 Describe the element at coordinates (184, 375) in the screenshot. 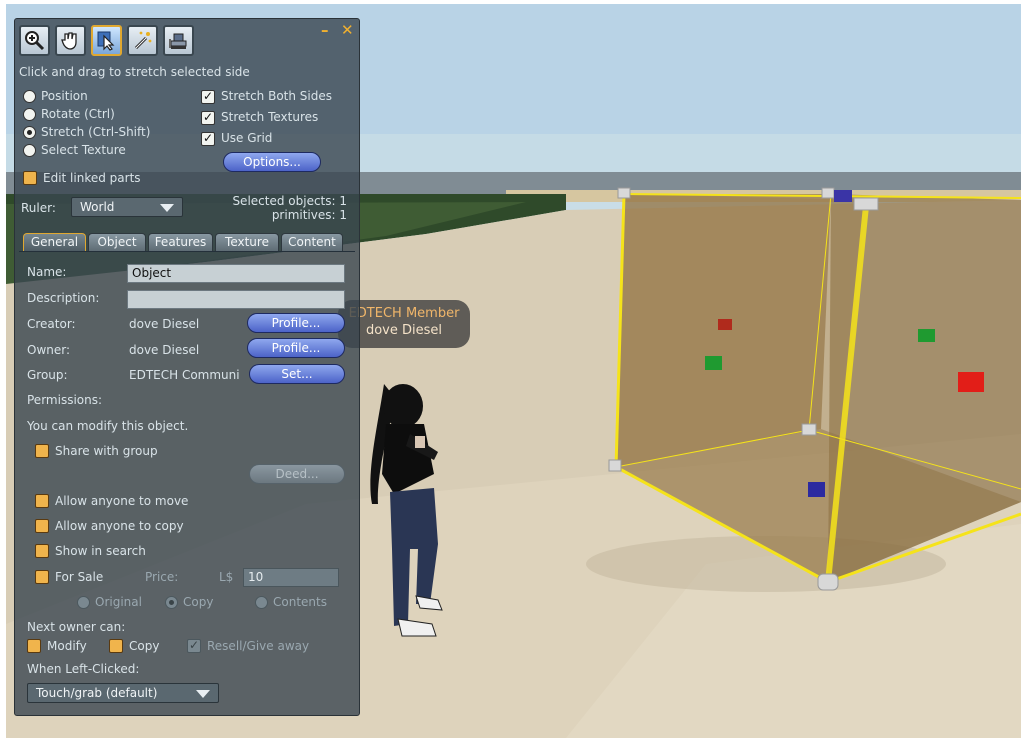

I see `group-value: EDTECH Communi` at that location.